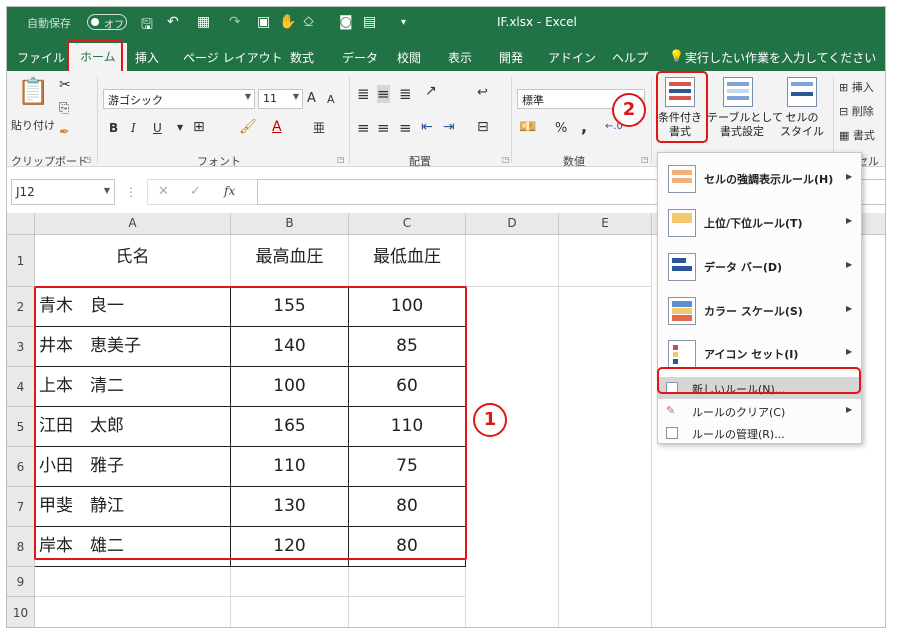 The width and height of the screenshot is (897, 638). What do you see at coordinates (584, 126) in the screenshot?
I see `comma-style-button: ,` at bounding box center [584, 126].